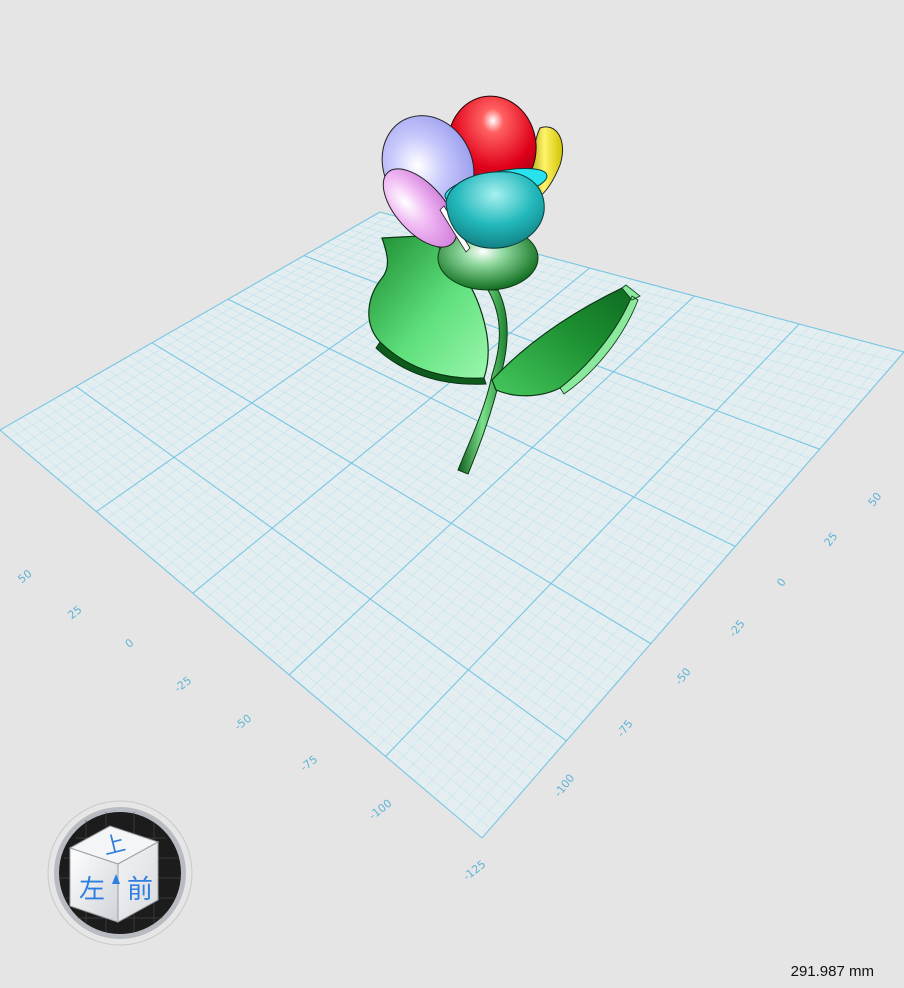  I want to click on view-cube-icon: 上 左 前, so click(121, 873).